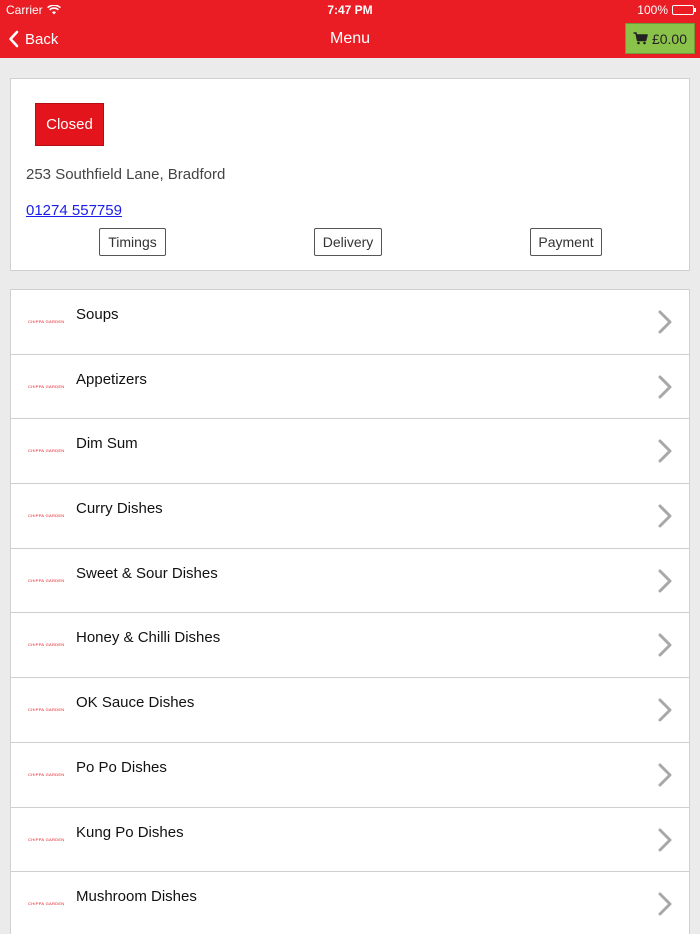  Describe the element at coordinates (136, 897) in the screenshot. I see `menu-category-label: Mushroom Dishes` at that location.